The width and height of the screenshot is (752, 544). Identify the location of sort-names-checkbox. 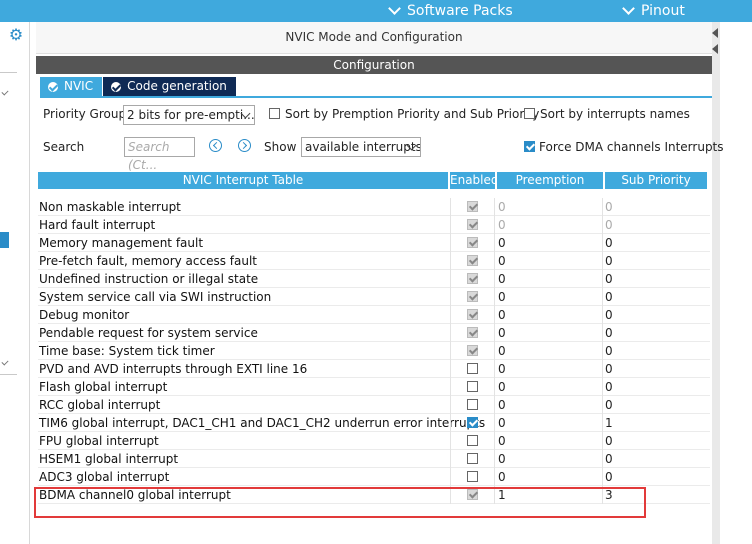
(529, 113).